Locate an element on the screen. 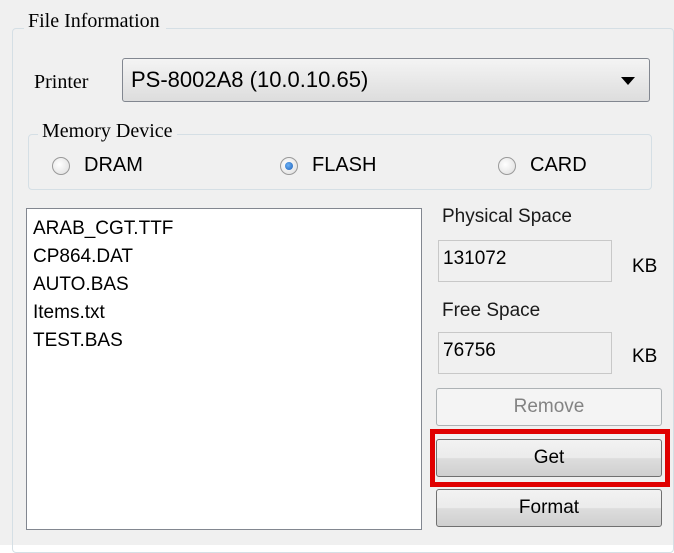 Image resolution: width=674 pixels, height=553 pixels. radio-dram-icon is located at coordinates (61, 165).